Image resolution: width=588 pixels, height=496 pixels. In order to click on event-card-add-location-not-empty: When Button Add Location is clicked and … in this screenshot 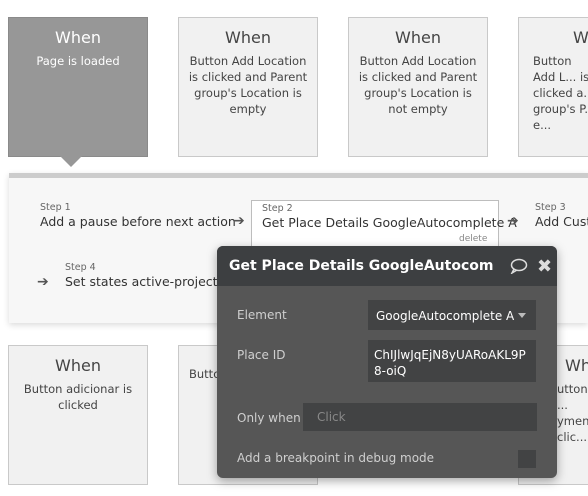, I will do `click(418, 87)`.